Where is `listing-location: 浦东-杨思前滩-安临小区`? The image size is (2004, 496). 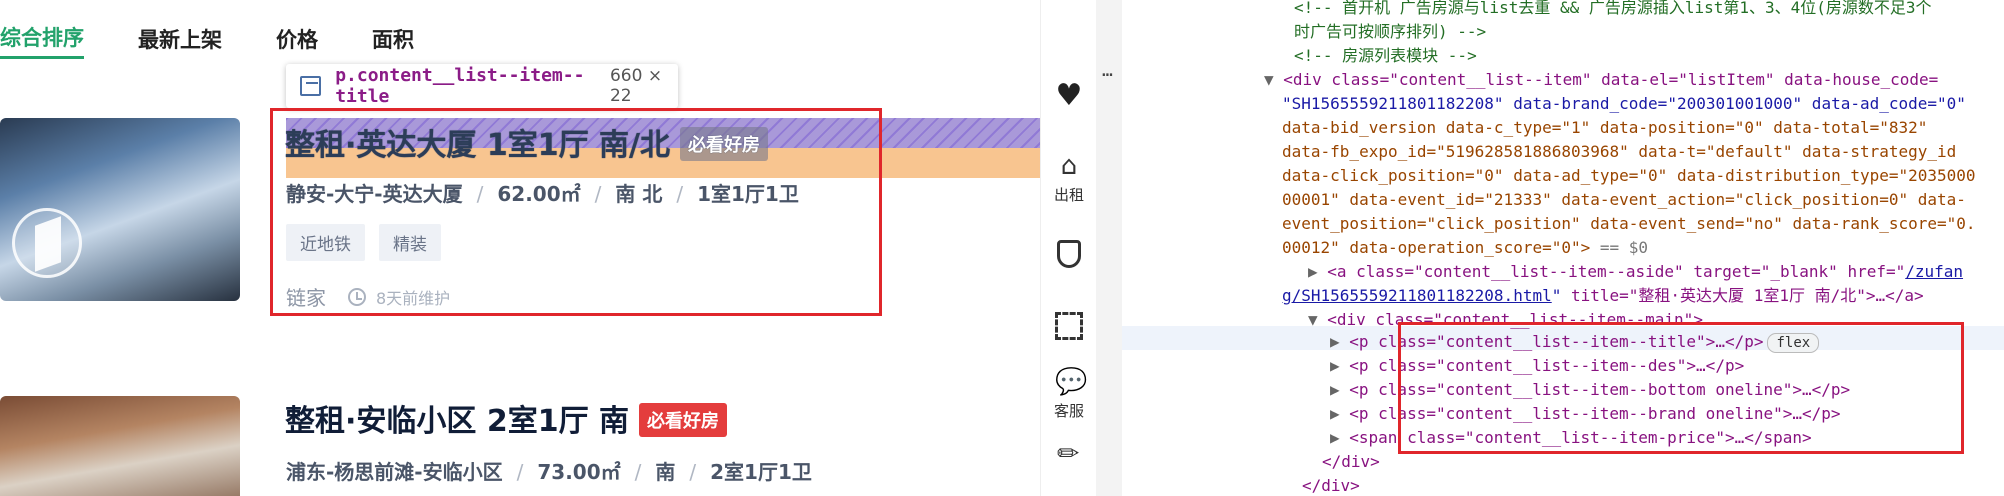
listing-location: 浦东-杨思前滩-安临小区 is located at coordinates (394, 472).